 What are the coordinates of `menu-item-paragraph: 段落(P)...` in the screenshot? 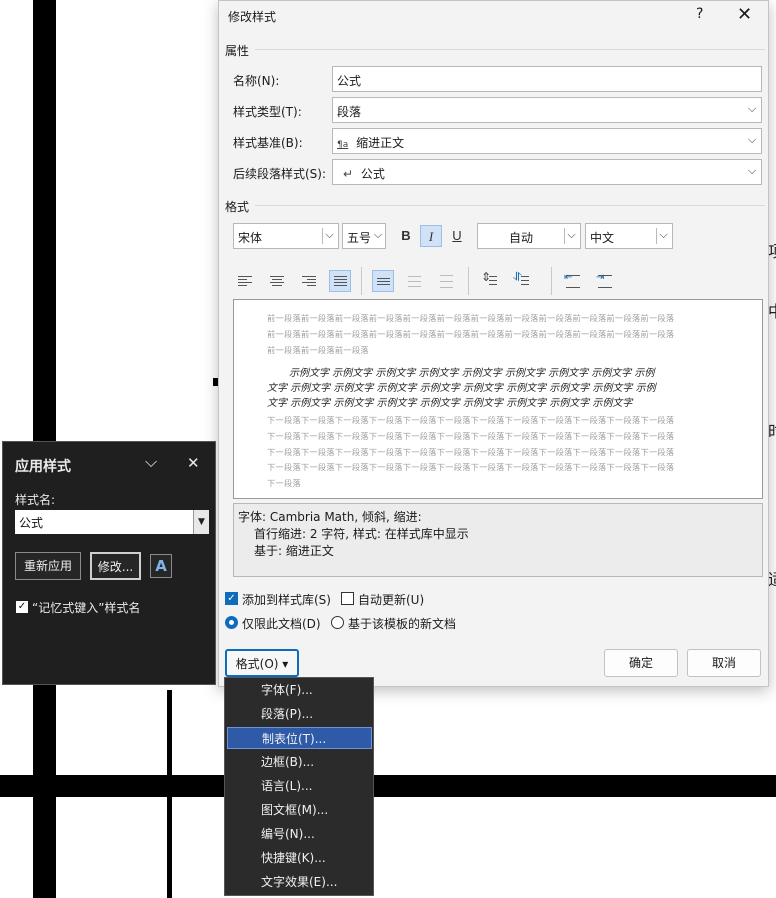 It's located at (299, 714).